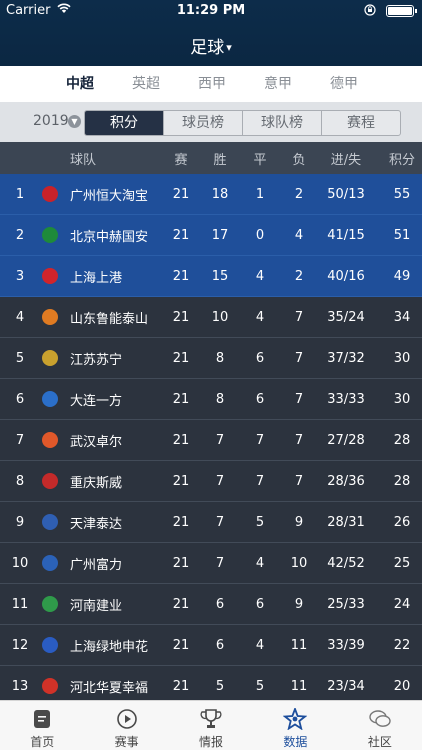 The image size is (422, 750). Describe the element at coordinates (211, 563) in the screenshot. I see `table-row: 10 广州富力 21 7 4 10 42/52 25` at that location.